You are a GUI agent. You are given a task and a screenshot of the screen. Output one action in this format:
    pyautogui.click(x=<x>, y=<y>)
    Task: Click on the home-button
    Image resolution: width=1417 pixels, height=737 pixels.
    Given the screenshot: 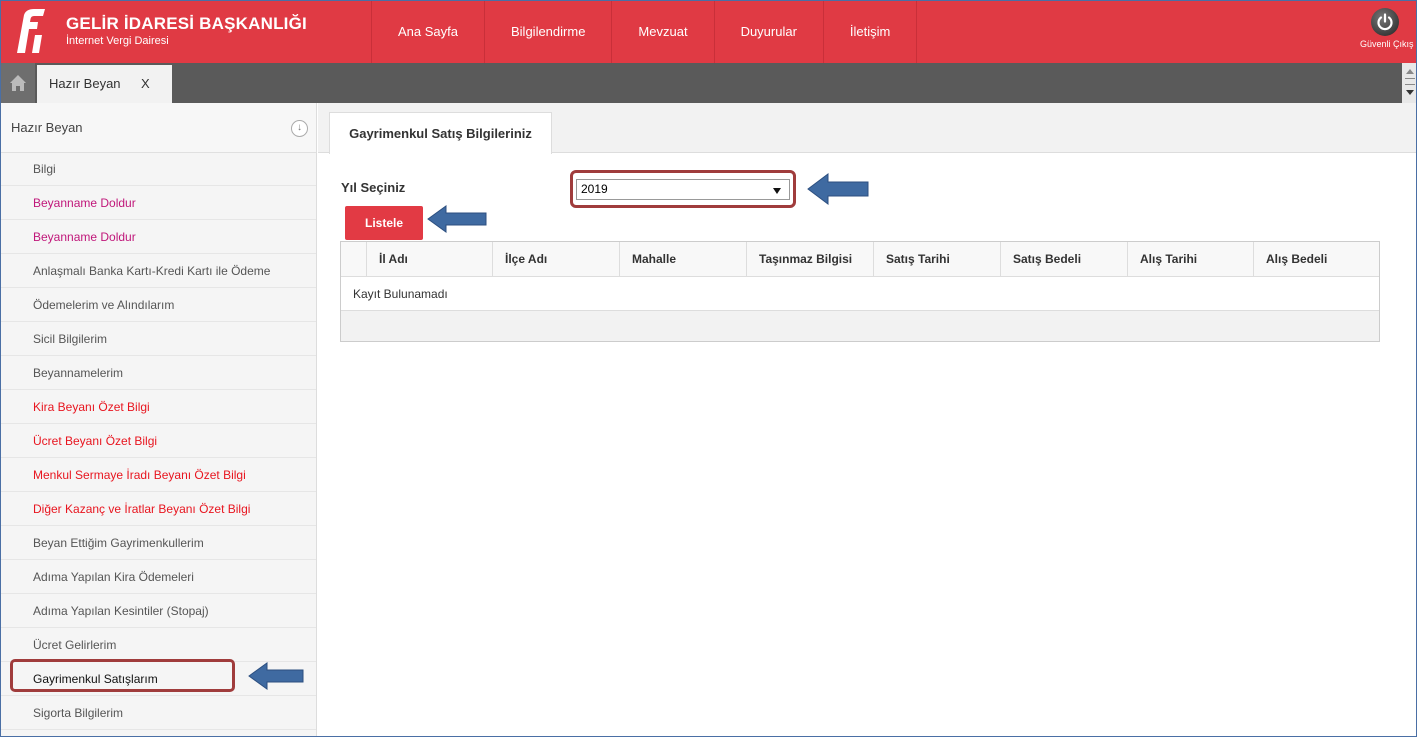 What is the action you would take?
    pyautogui.click(x=18, y=83)
    